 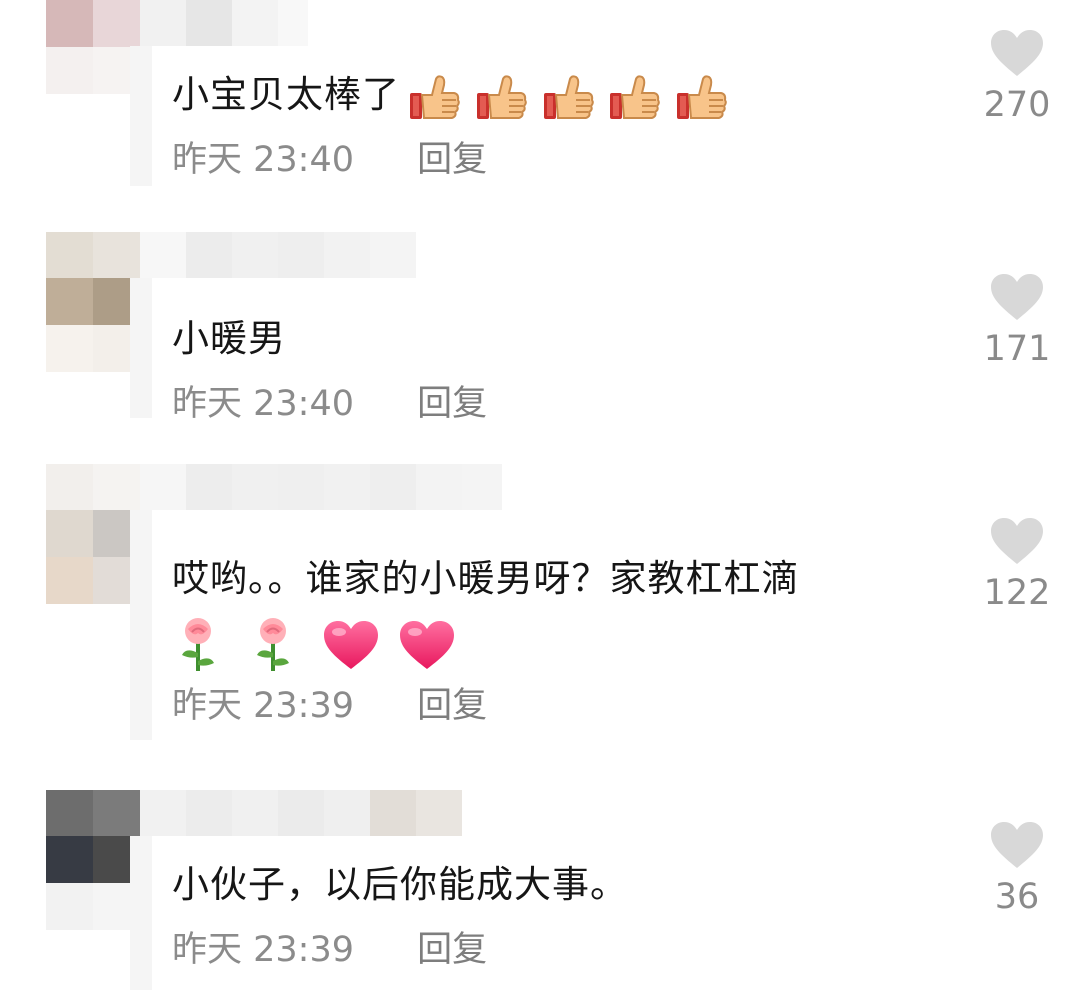 I want to click on comment-body: 小伙子，以后你能成大事。, so click(x=400, y=884).